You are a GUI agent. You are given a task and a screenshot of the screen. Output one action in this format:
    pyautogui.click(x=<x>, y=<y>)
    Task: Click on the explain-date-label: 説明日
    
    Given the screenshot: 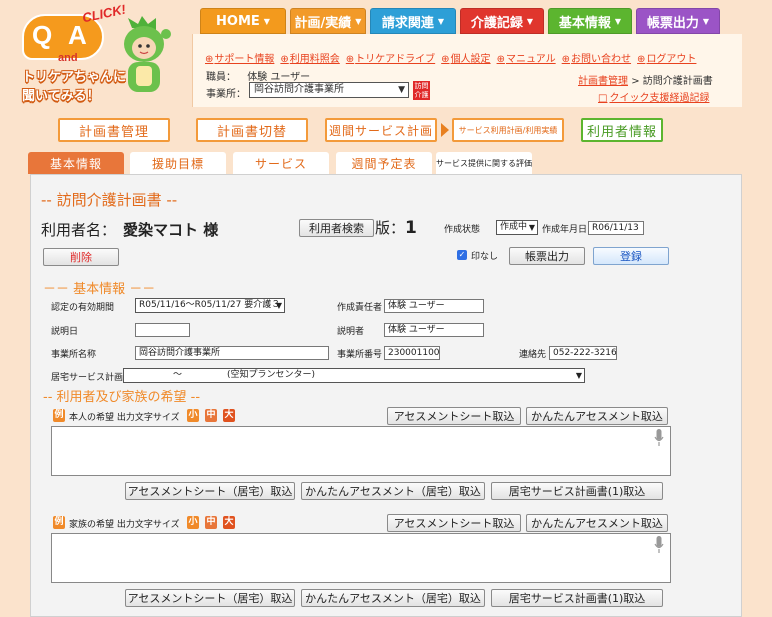 What is the action you would take?
    pyautogui.click(x=65, y=332)
    